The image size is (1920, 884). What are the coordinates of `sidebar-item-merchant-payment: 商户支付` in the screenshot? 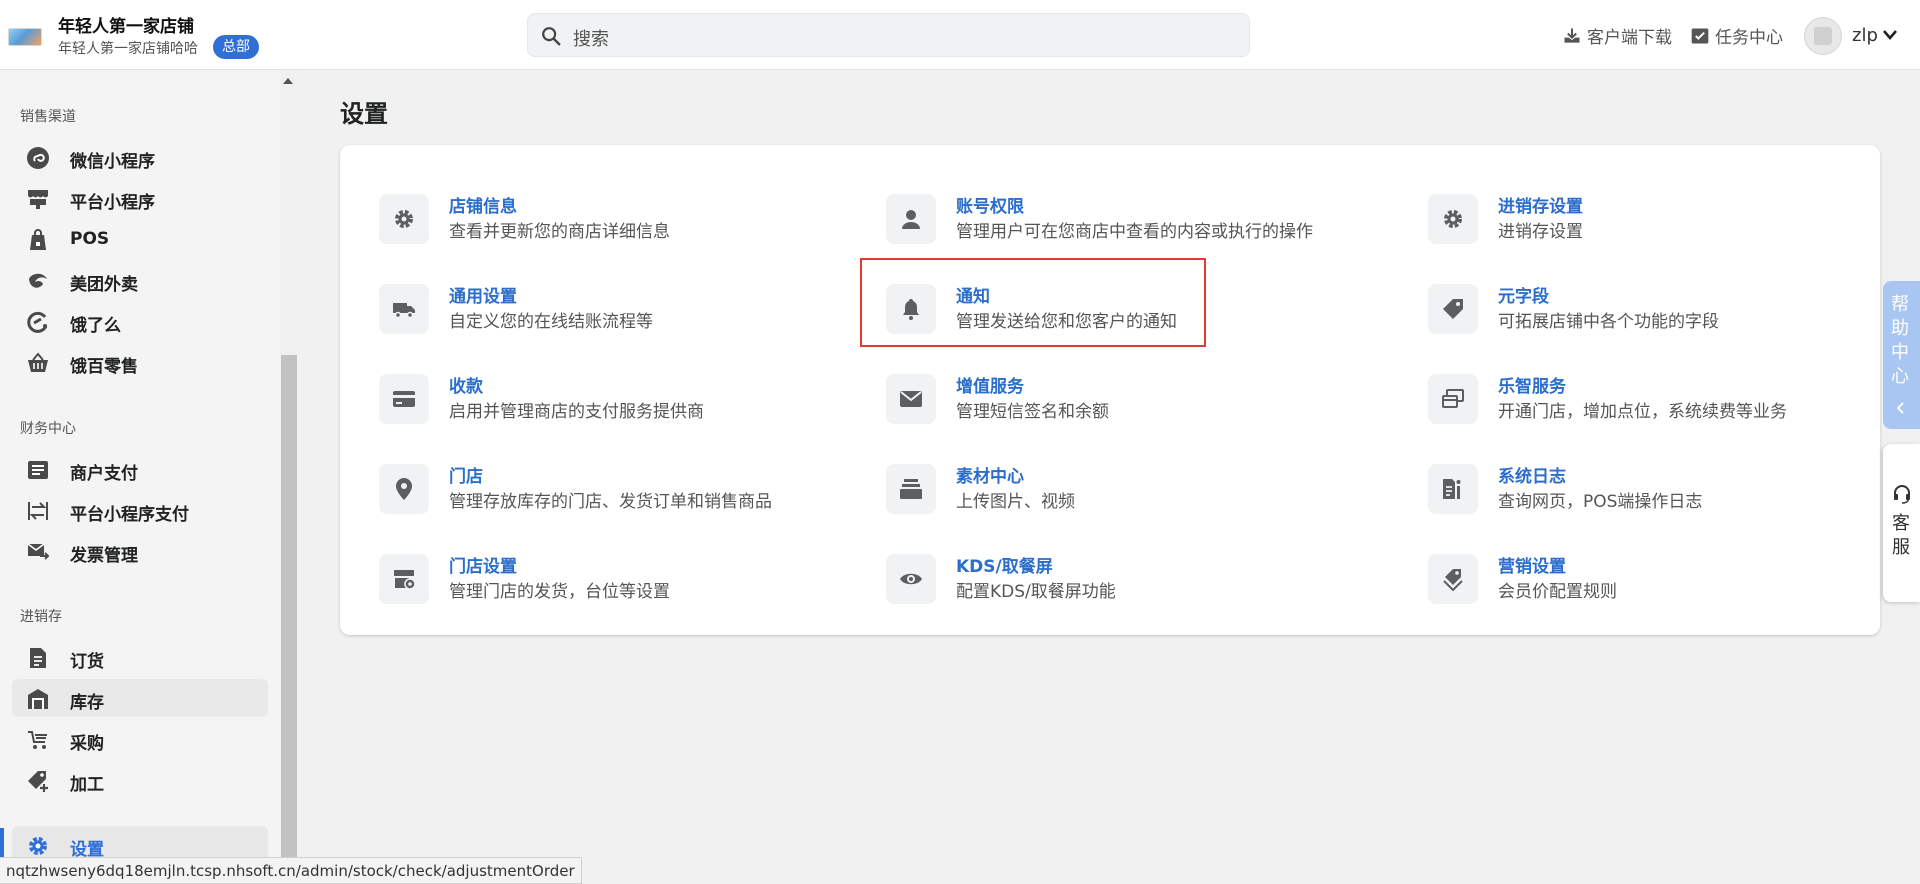 It's located at (140, 469).